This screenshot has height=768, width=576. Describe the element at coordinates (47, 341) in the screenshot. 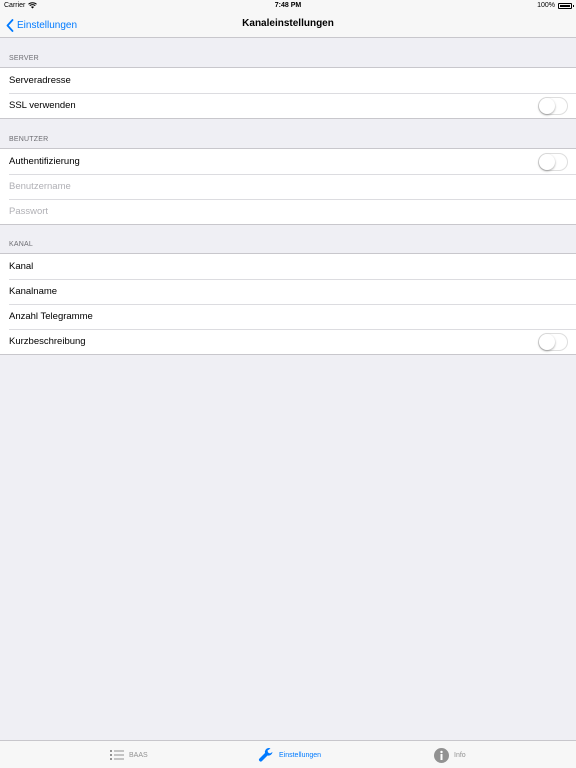

I see `short-description-label: Kurzbeschreibung` at that location.